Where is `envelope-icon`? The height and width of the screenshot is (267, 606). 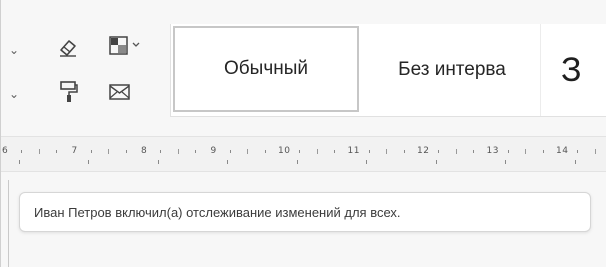
envelope-icon is located at coordinates (120, 92).